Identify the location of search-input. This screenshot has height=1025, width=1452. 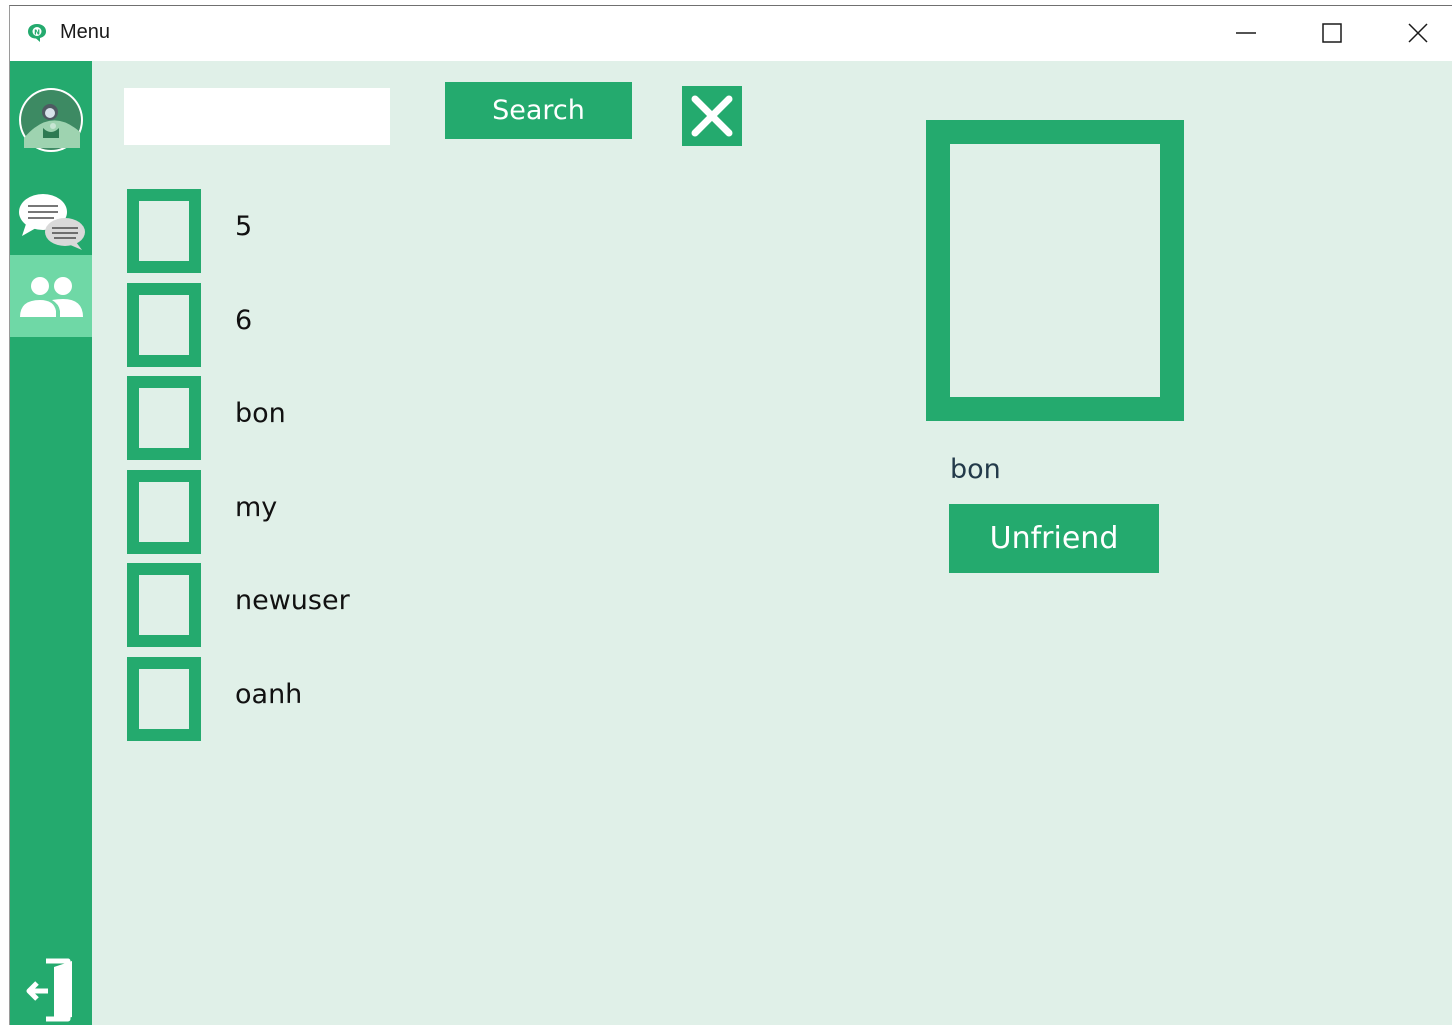
(257, 116).